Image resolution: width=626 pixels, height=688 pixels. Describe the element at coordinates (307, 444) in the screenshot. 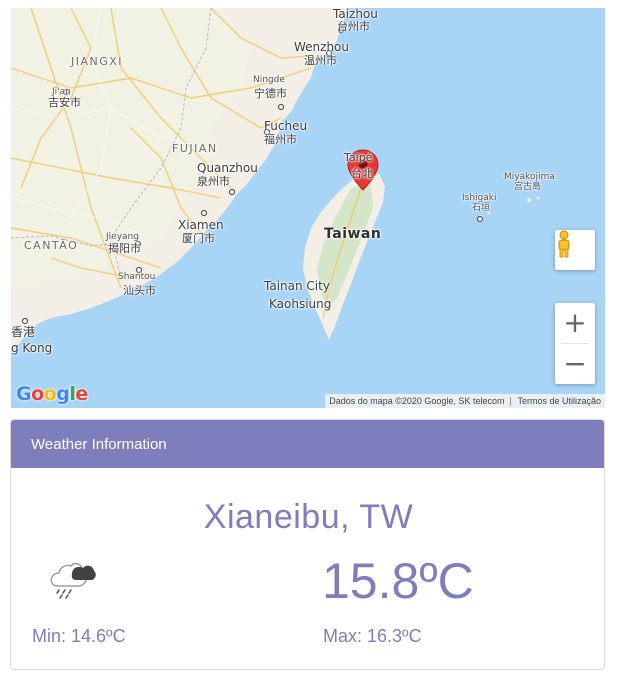

I see `weather-card-header: Weather Information` at that location.